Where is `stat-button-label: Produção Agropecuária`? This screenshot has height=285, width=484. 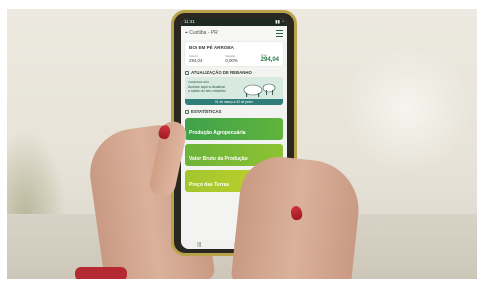
stat-button-label: Produção Agropecuária is located at coordinates (217, 133).